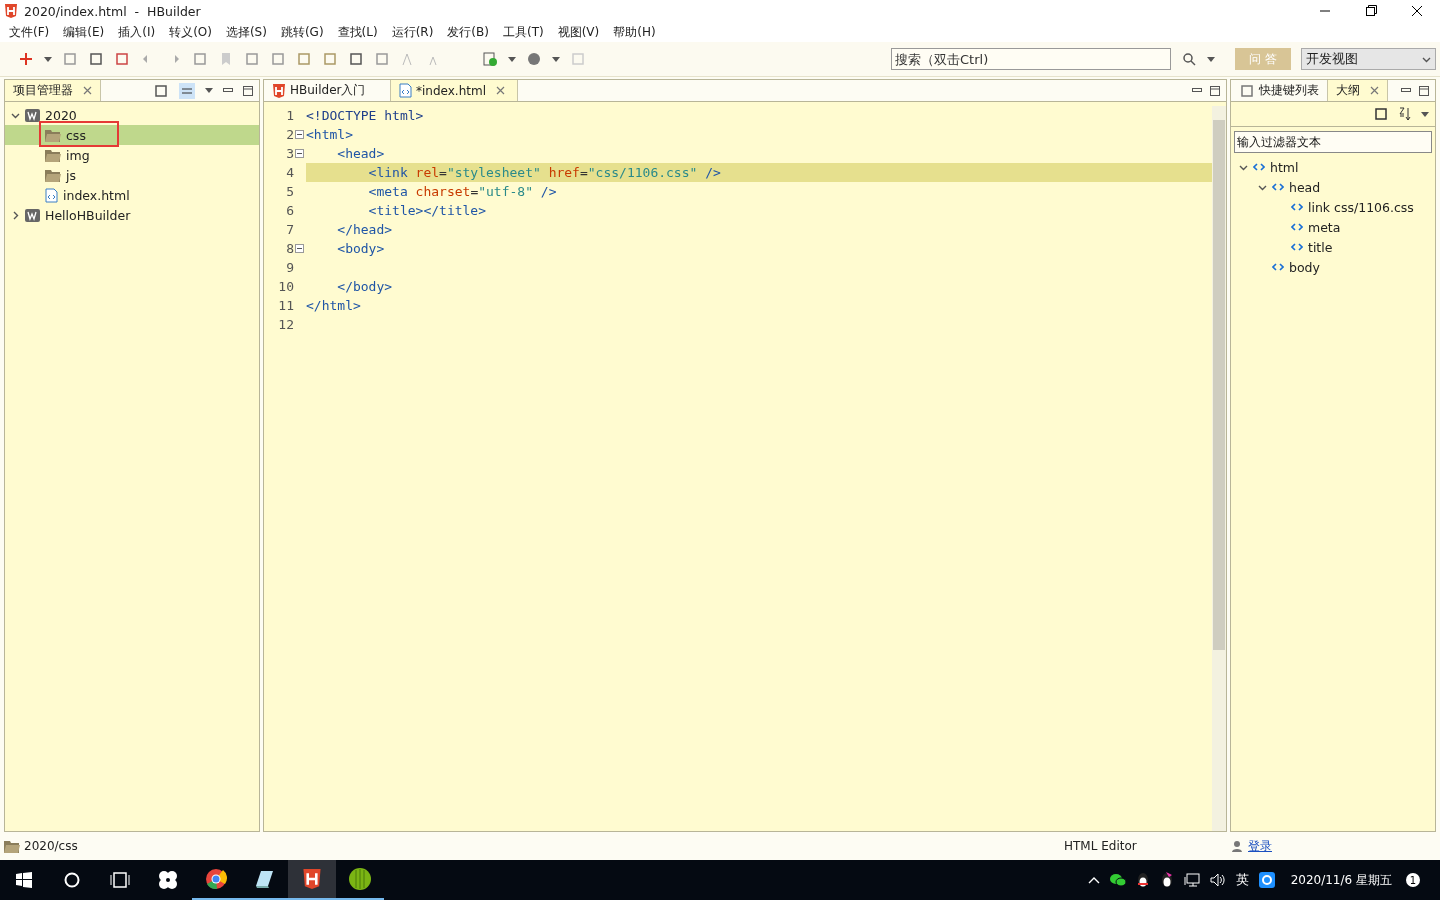  Describe the element at coordinates (490, 59) in the screenshot. I see `run-icon` at that location.